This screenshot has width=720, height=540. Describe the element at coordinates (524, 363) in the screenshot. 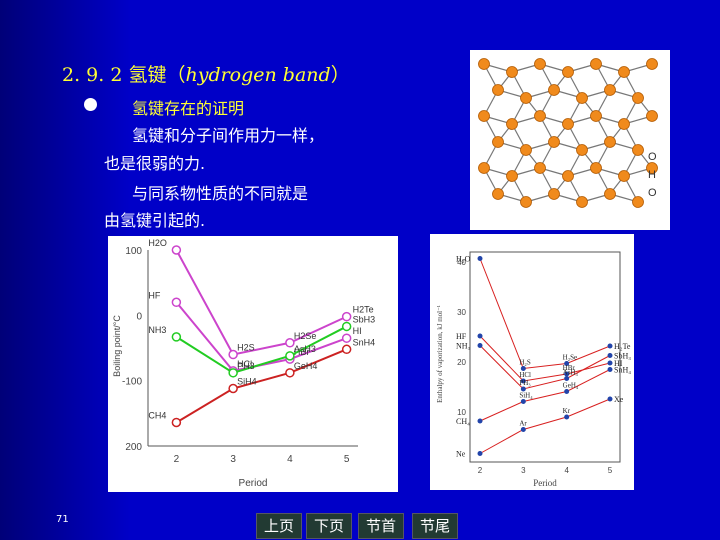

I see `data-label: H₂S` at that location.